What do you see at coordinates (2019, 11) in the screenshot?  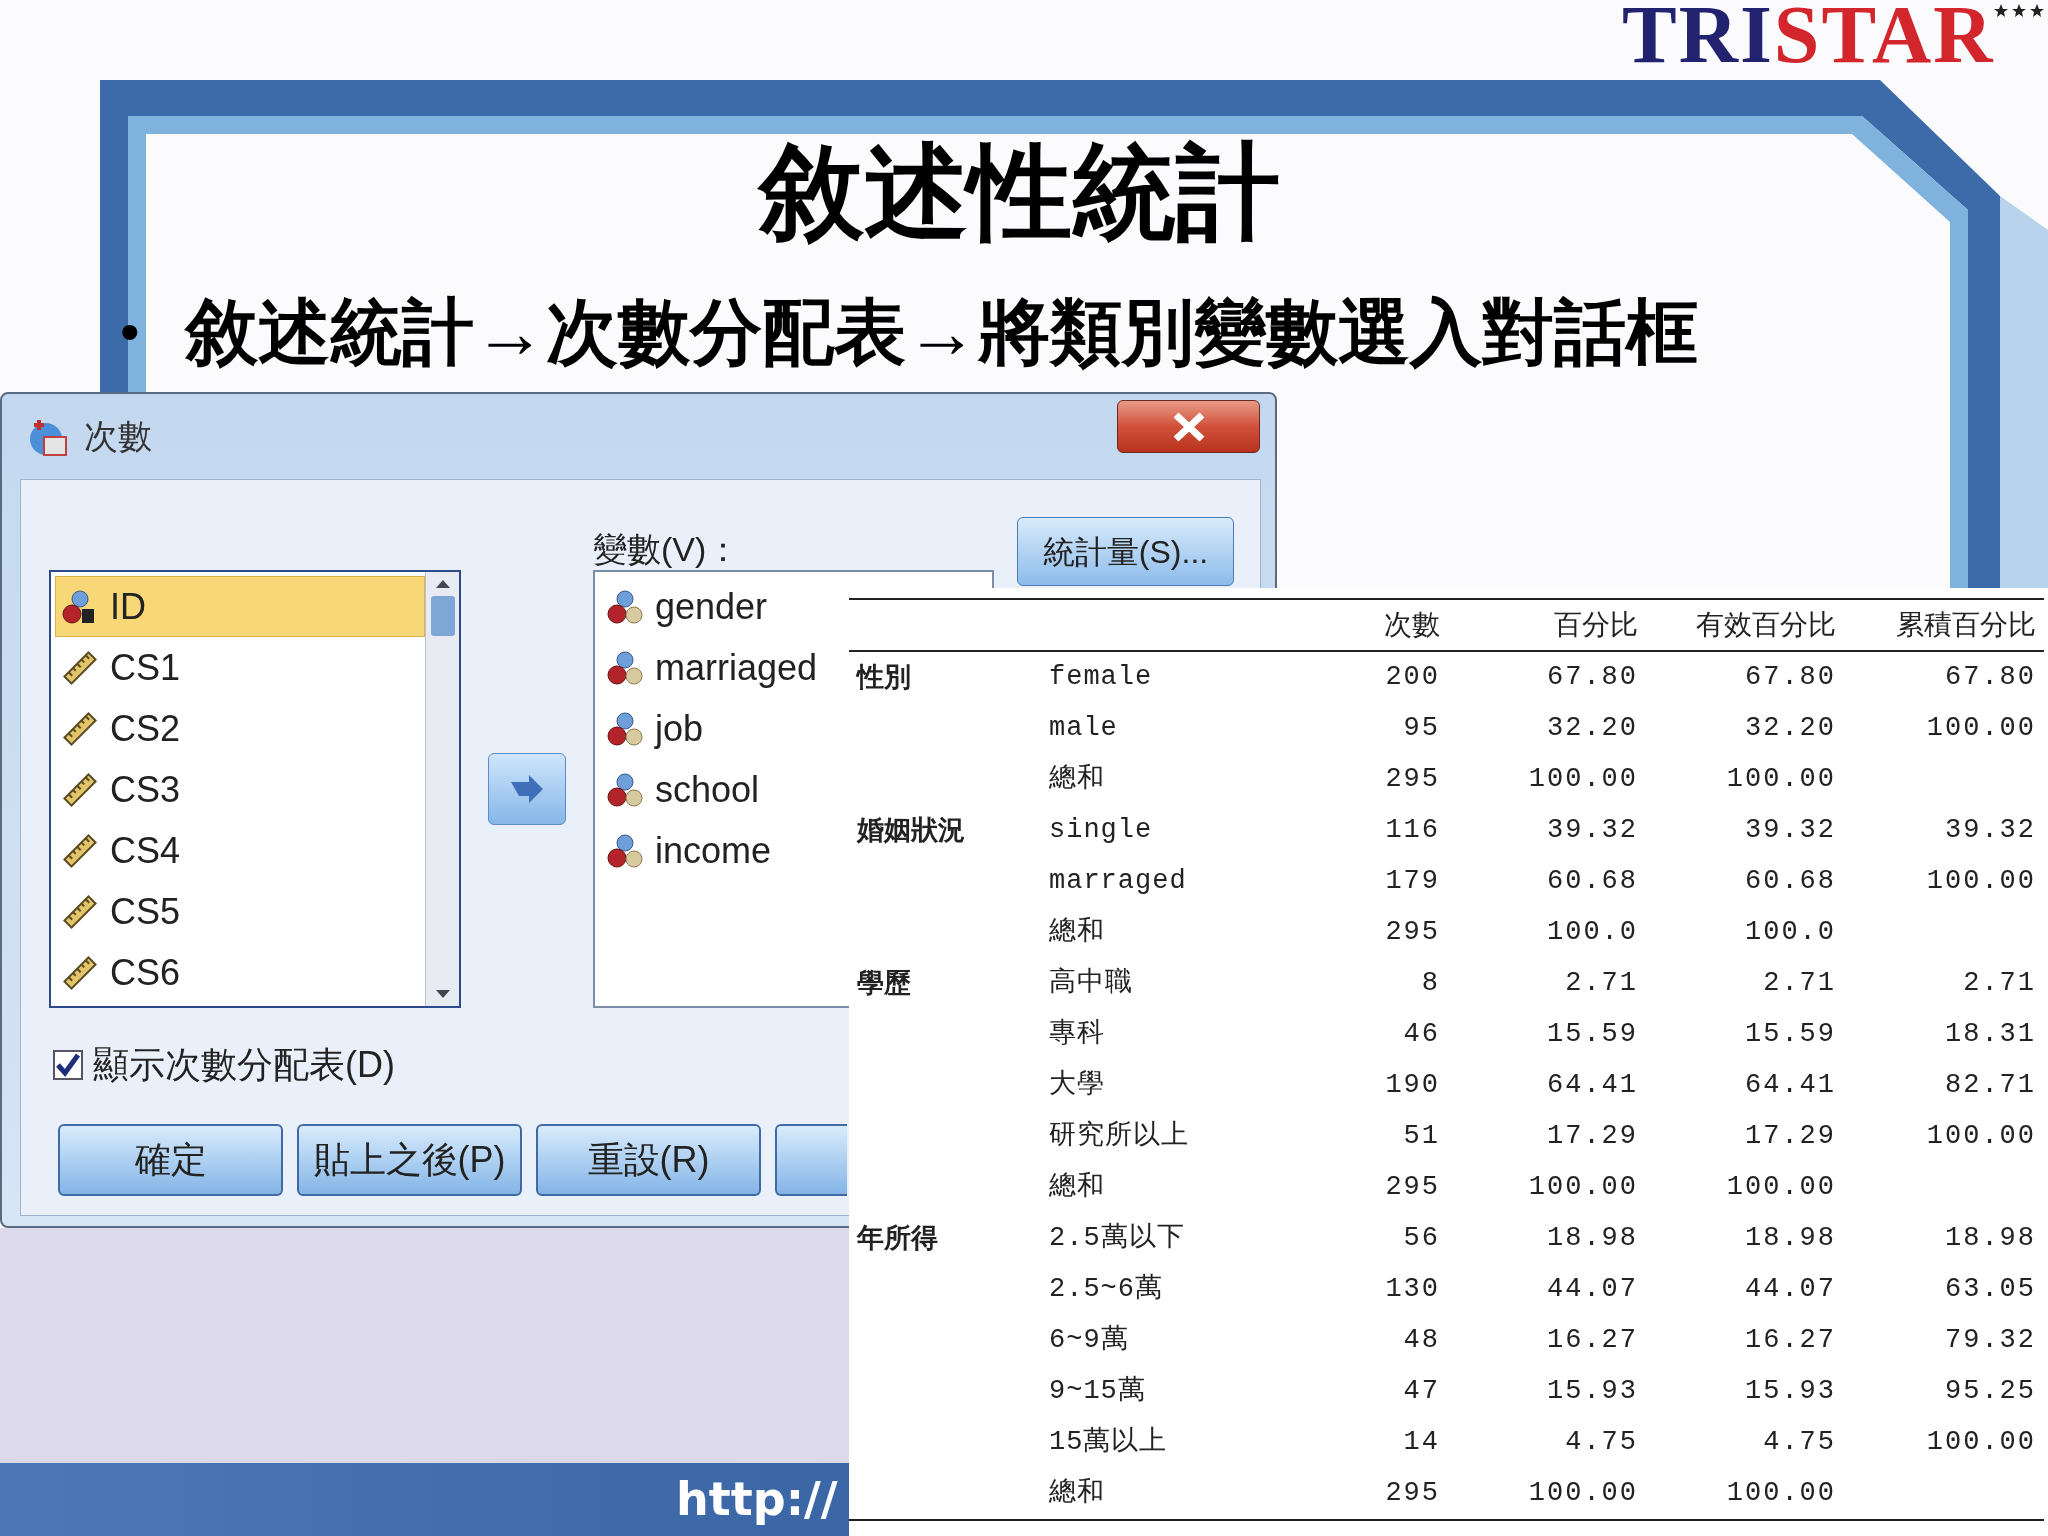 I see `stars-icon` at bounding box center [2019, 11].